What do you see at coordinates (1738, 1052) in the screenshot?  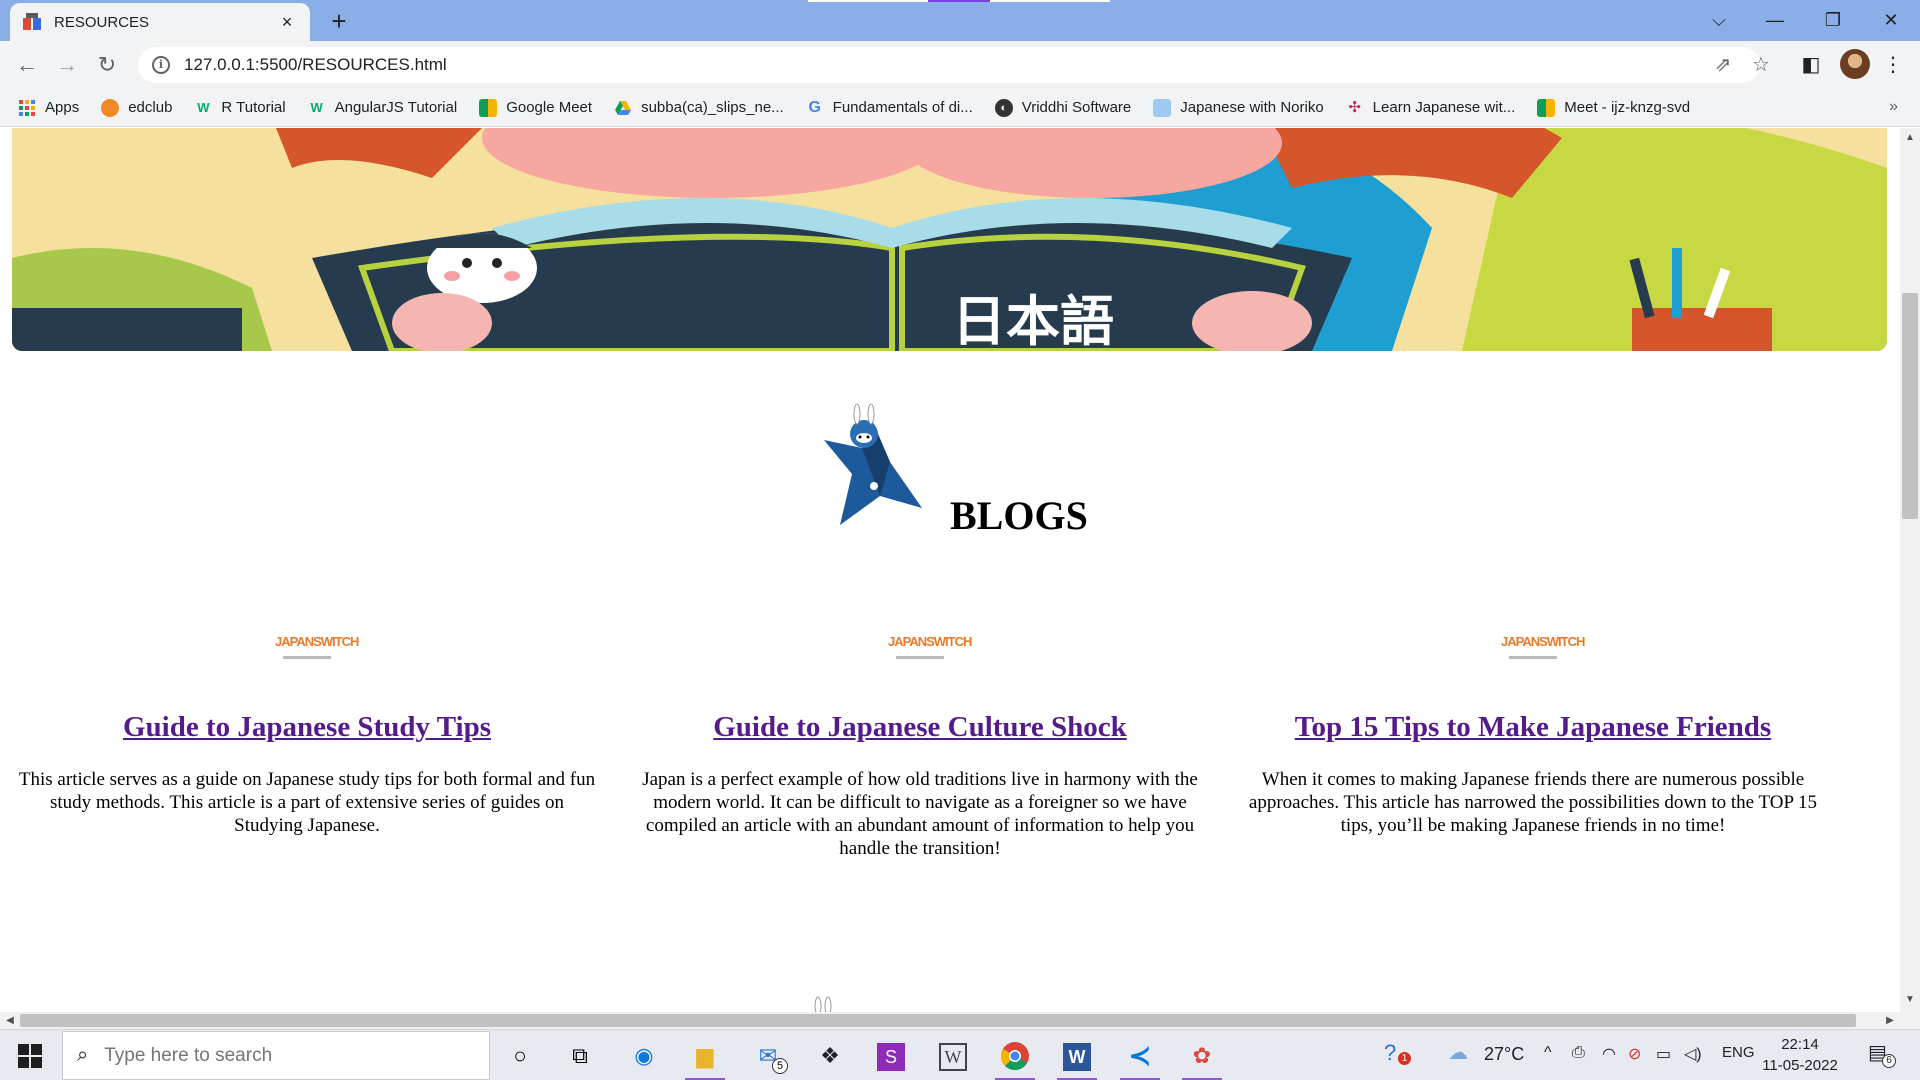 I see `language-indicator: ENG` at bounding box center [1738, 1052].